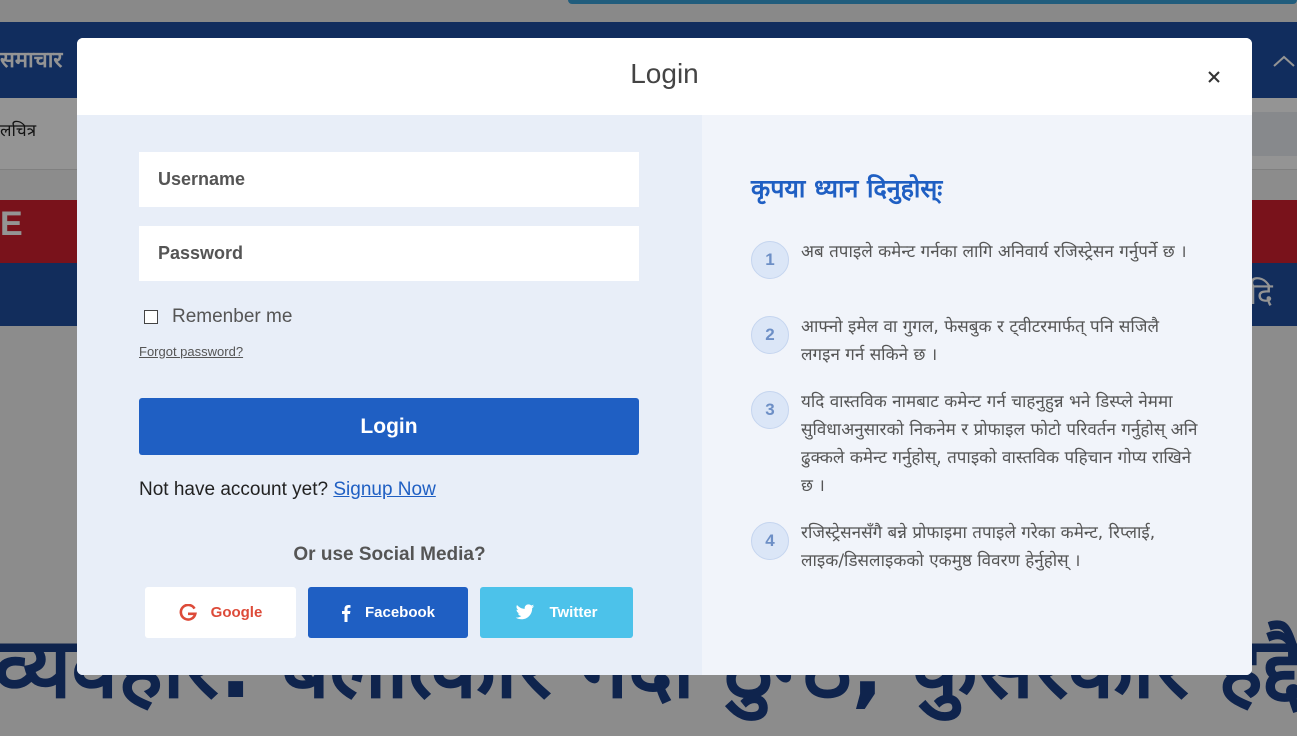 This screenshot has height=736, width=1297. I want to click on modal-title: Login, so click(664, 73).